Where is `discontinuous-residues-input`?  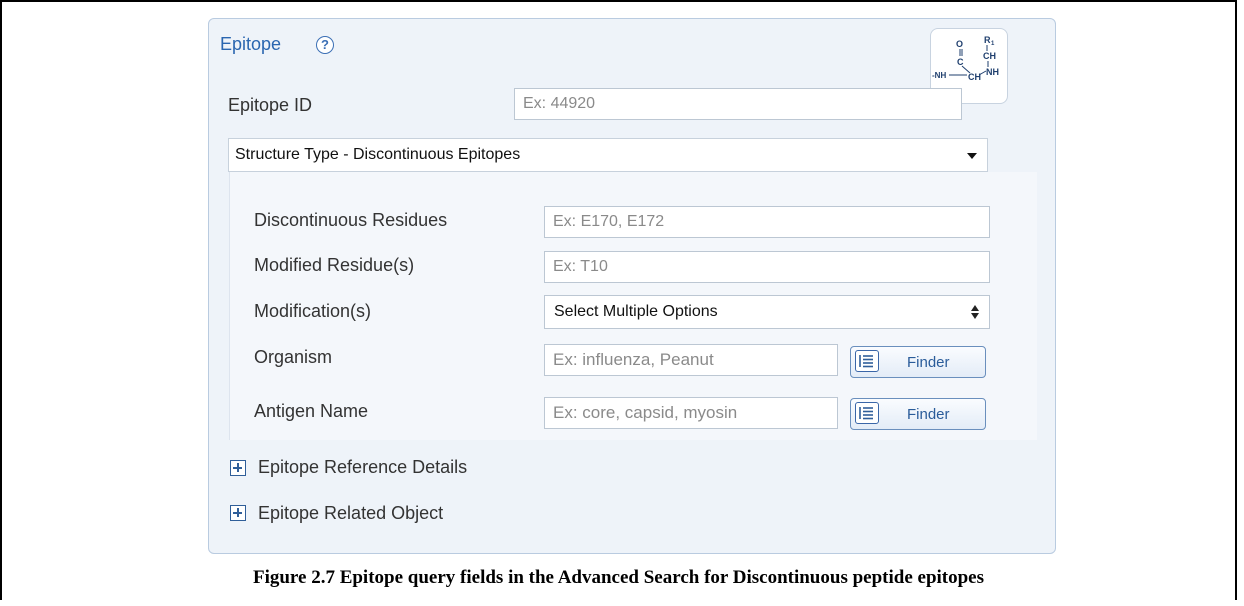
discontinuous-residues-input is located at coordinates (767, 222).